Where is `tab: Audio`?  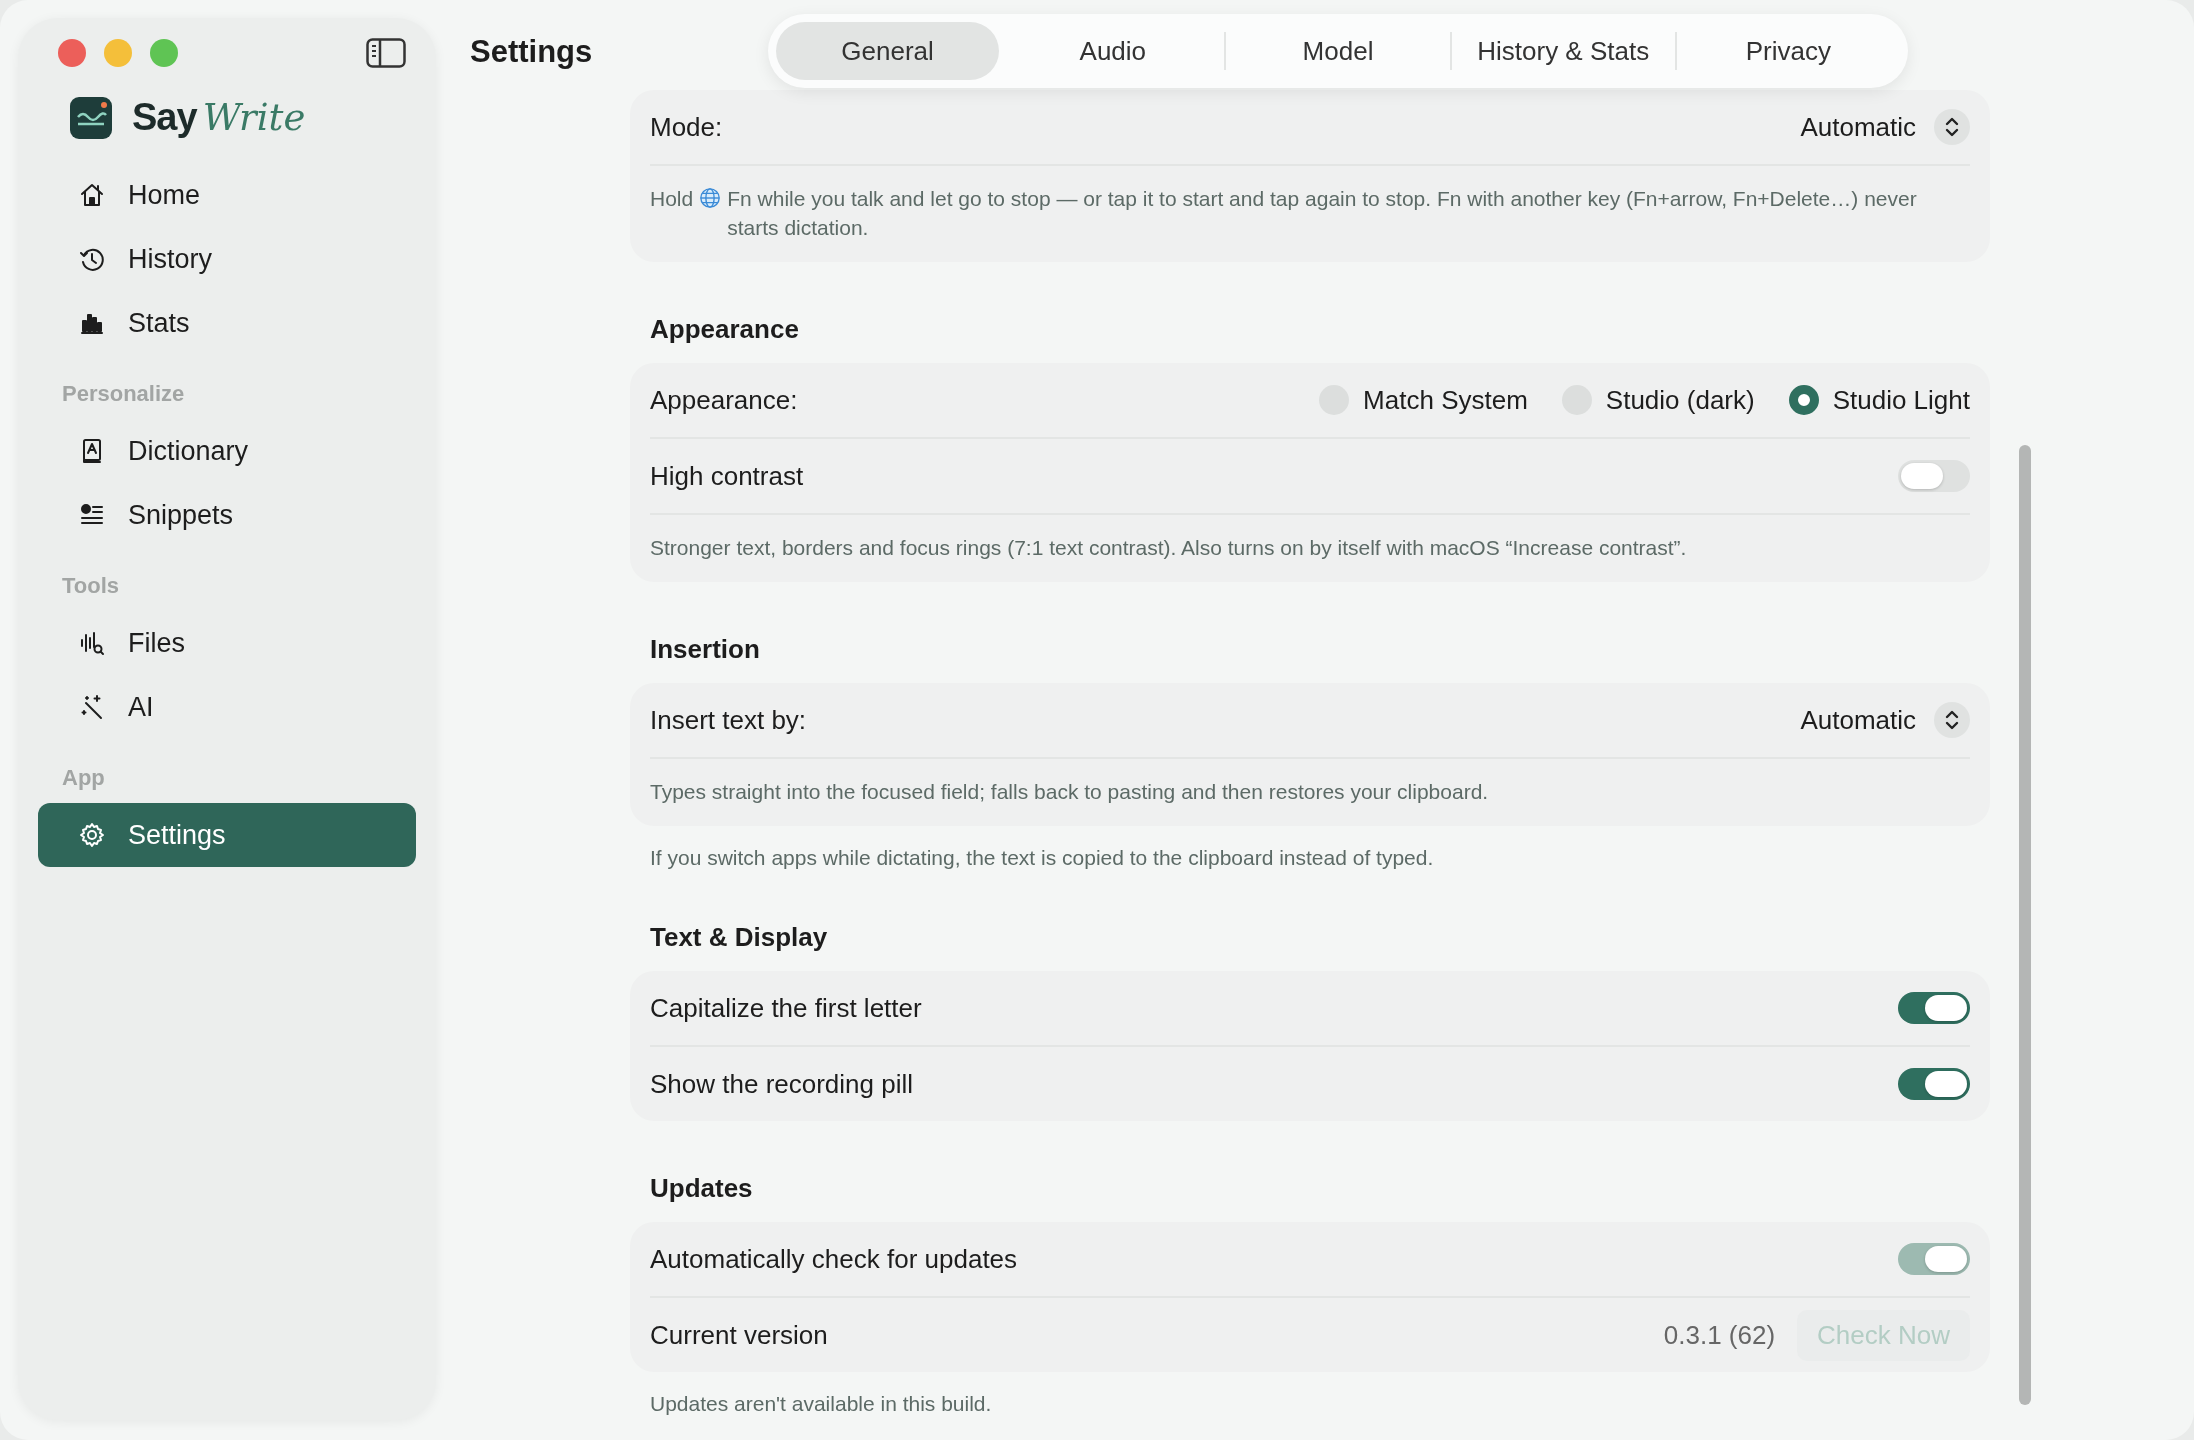 tab: Audio is located at coordinates (1113, 51).